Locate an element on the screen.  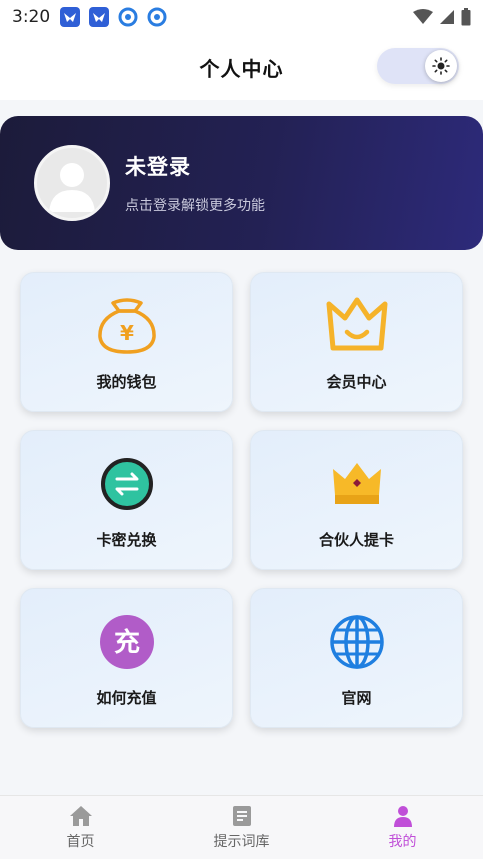
gold-crown-icon is located at coordinates (356, 483).